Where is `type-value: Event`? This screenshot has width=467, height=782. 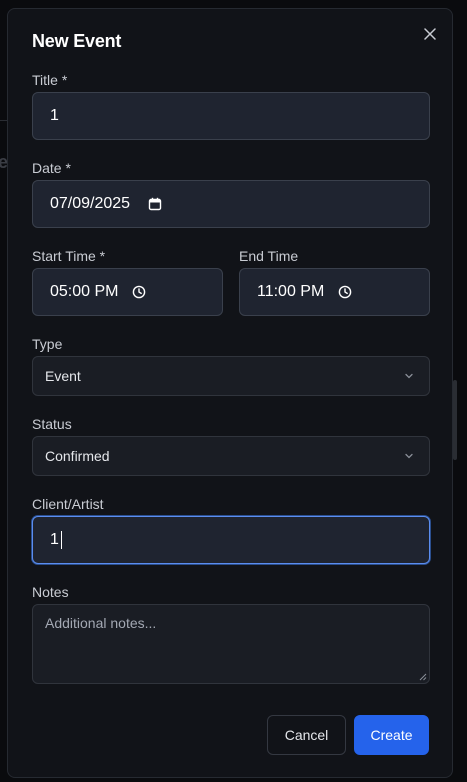 type-value: Event is located at coordinates (63, 376).